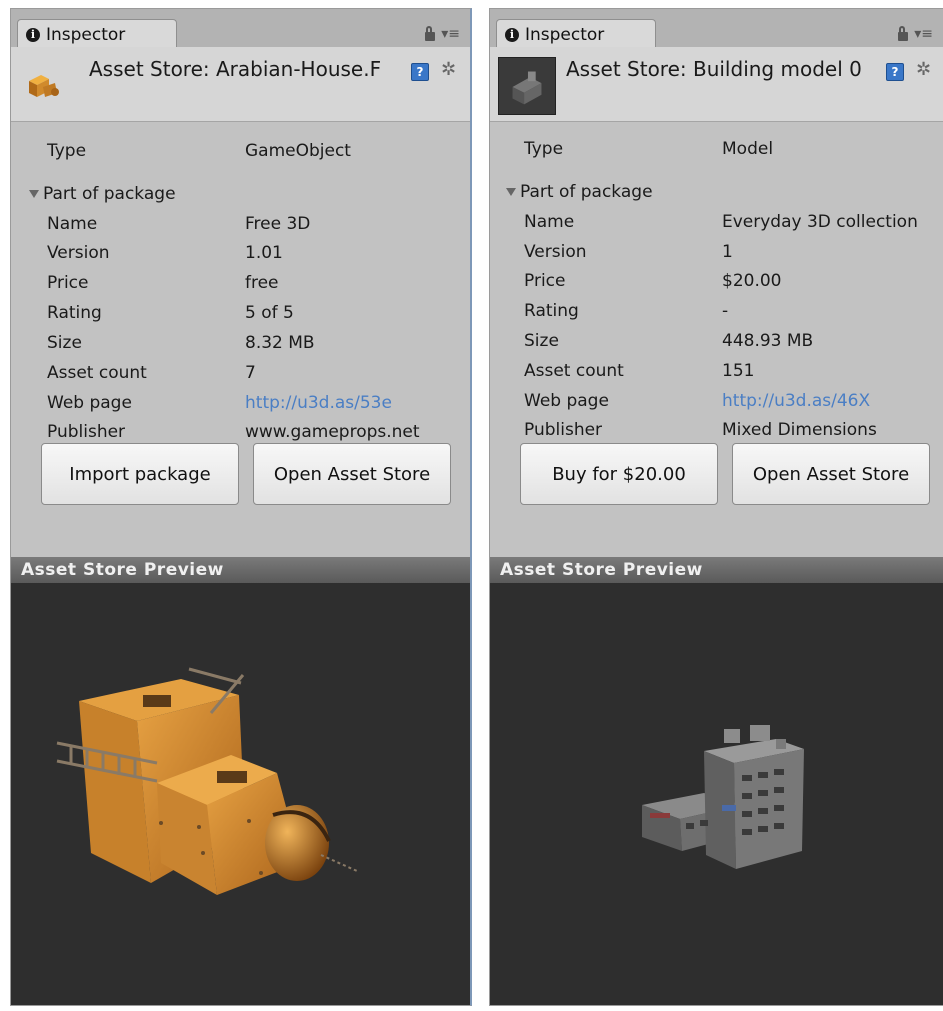 The image size is (943, 1011). I want to click on asset-title: Asset Store: Arabian-House.F, so click(235, 69).